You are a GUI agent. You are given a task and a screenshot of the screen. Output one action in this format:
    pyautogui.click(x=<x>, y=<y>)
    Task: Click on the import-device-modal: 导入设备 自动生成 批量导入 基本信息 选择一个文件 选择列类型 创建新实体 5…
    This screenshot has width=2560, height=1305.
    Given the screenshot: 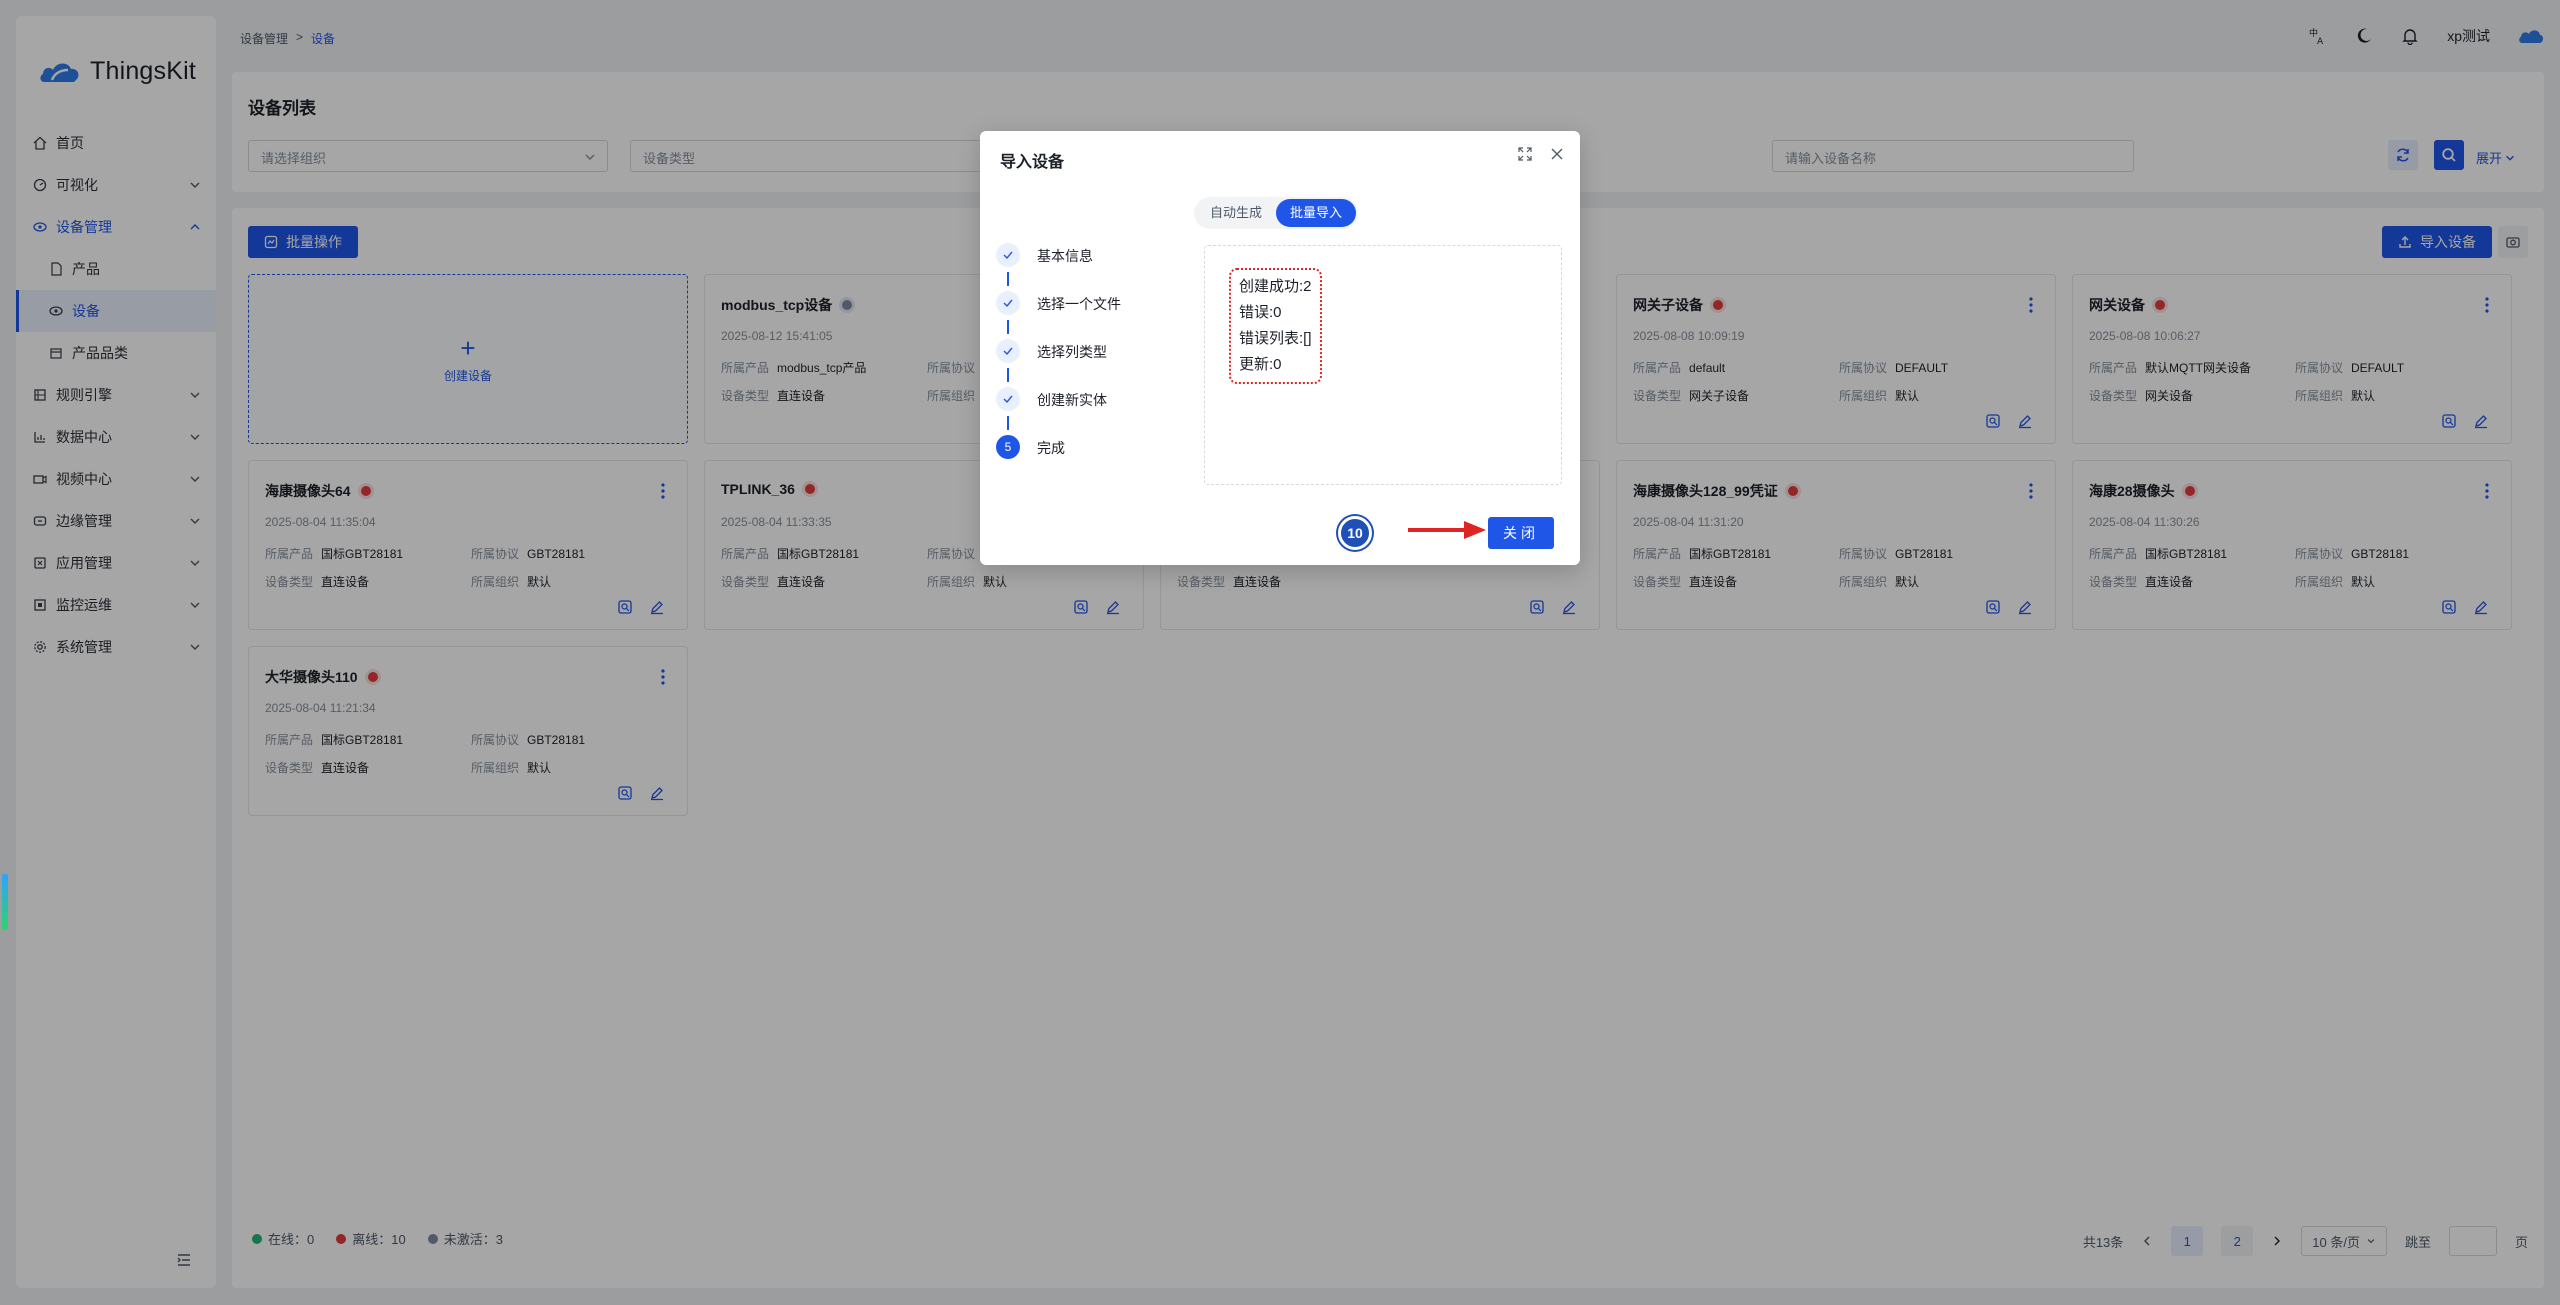 What is the action you would take?
    pyautogui.click(x=1280, y=348)
    